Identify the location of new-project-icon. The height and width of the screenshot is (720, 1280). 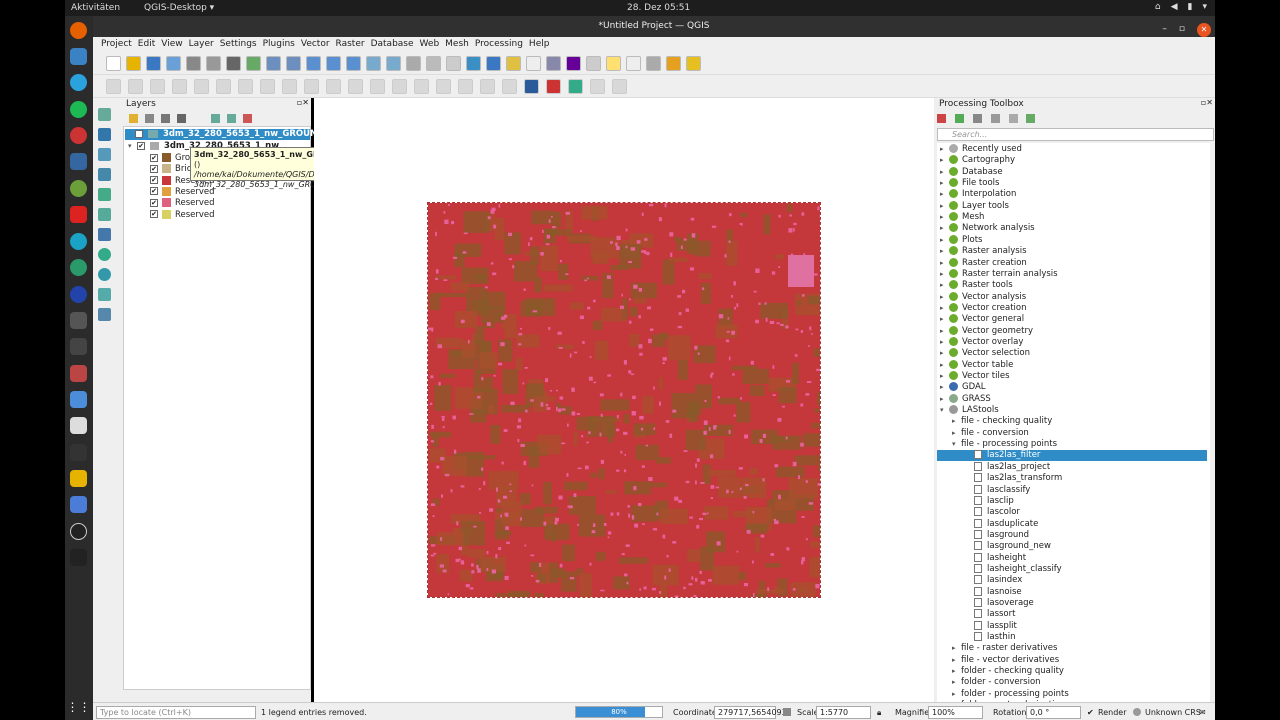
(113, 63).